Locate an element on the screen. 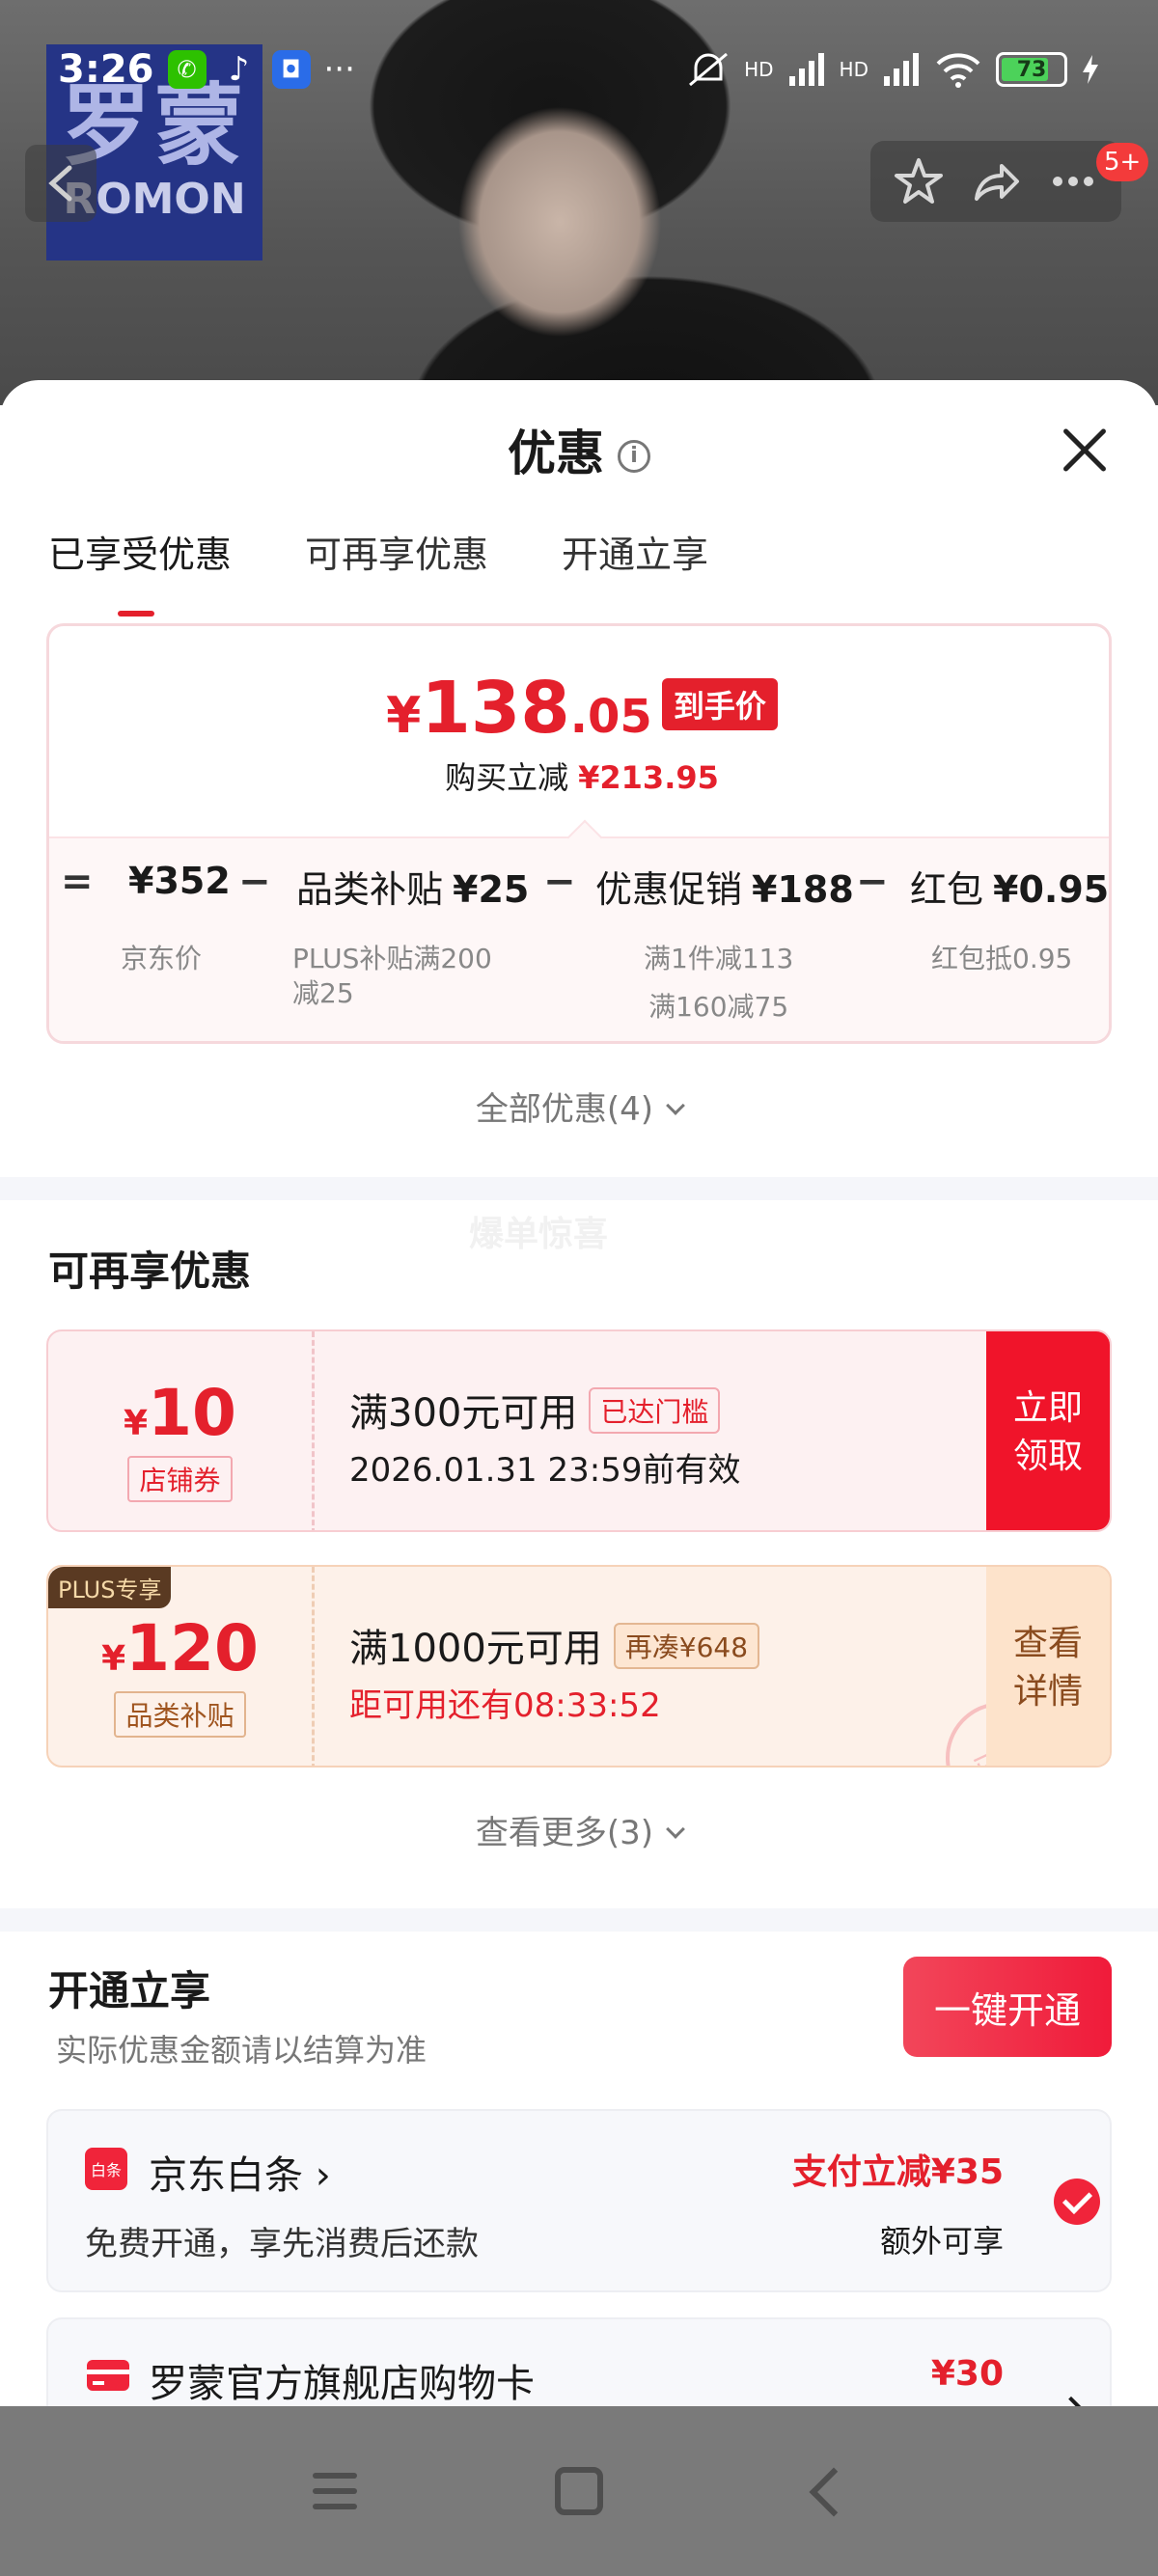 The width and height of the screenshot is (1158, 2576). final-price-tag: 到手价 is located at coordinates (719, 704).